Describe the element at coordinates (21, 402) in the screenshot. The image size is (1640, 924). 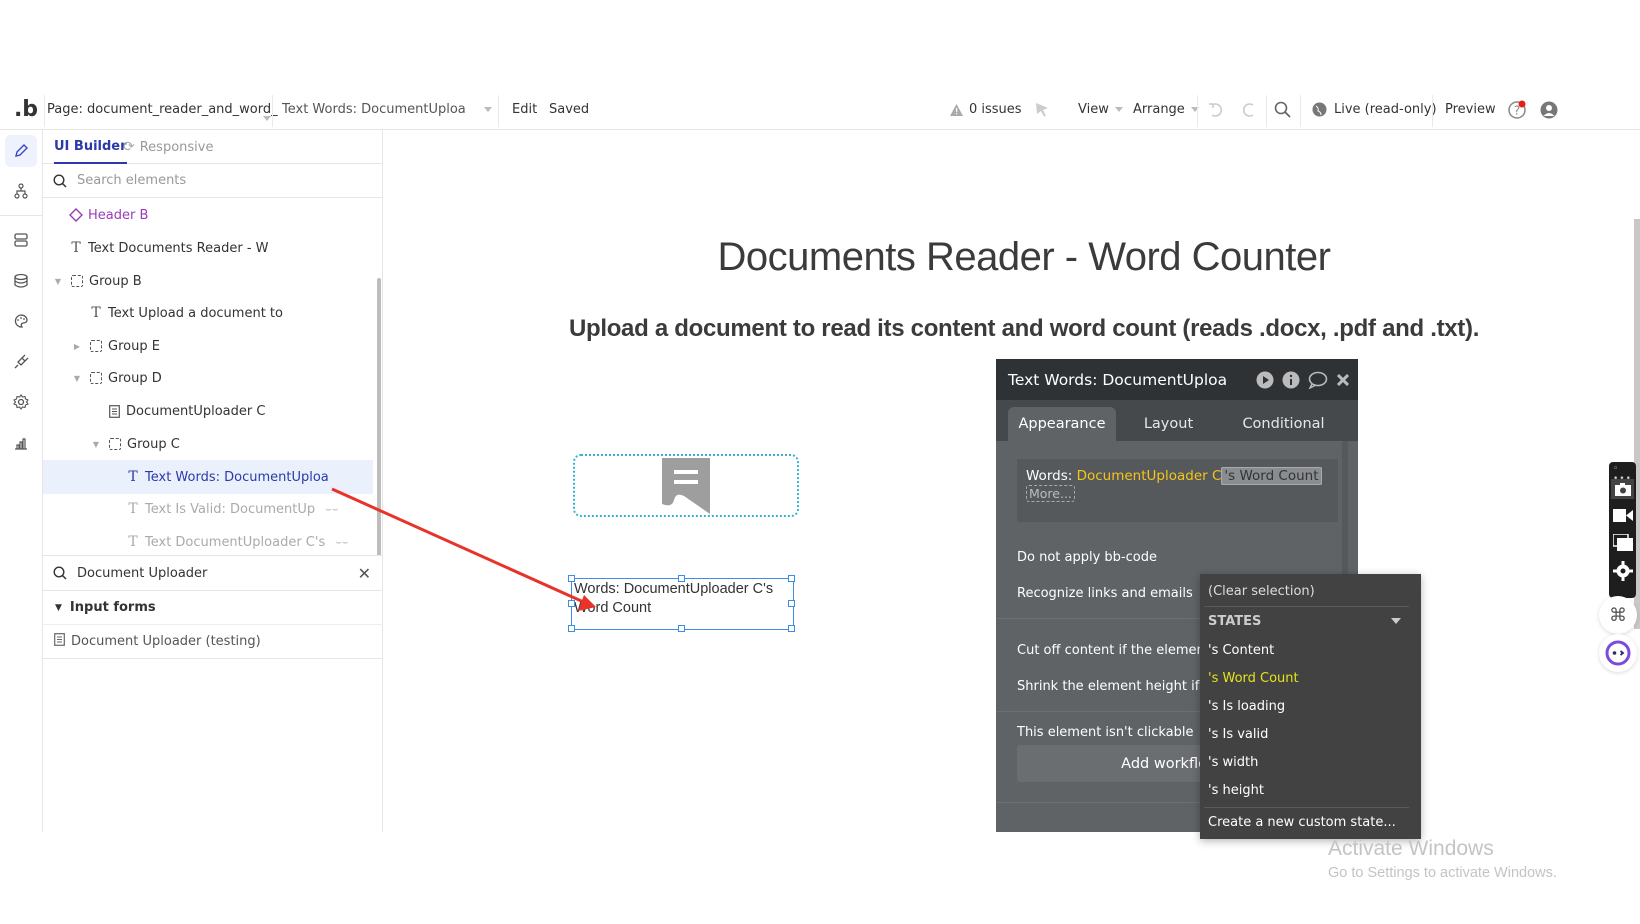
I see `rail-settings-button` at that location.